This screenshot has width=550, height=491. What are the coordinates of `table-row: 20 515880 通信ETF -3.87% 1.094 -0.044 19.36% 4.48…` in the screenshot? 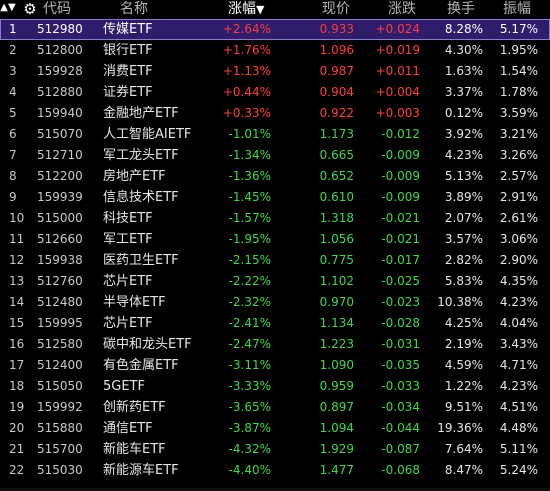 It's located at (275, 428).